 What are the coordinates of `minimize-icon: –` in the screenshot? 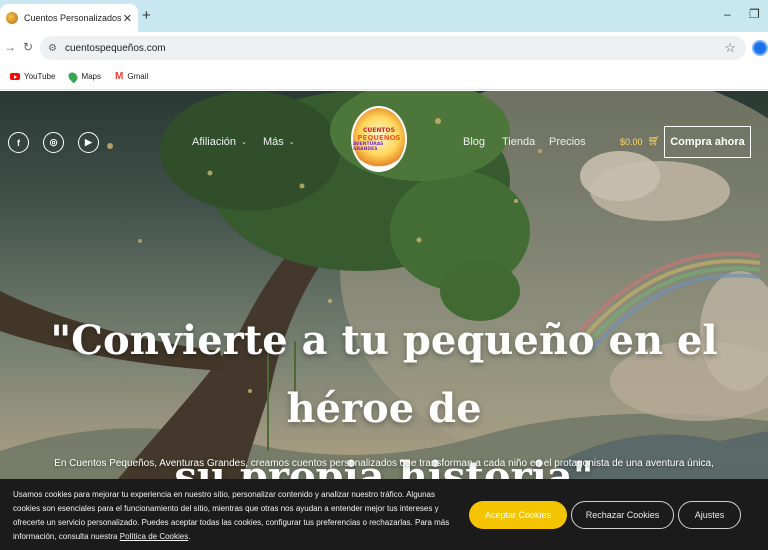 It's located at (727, 14).